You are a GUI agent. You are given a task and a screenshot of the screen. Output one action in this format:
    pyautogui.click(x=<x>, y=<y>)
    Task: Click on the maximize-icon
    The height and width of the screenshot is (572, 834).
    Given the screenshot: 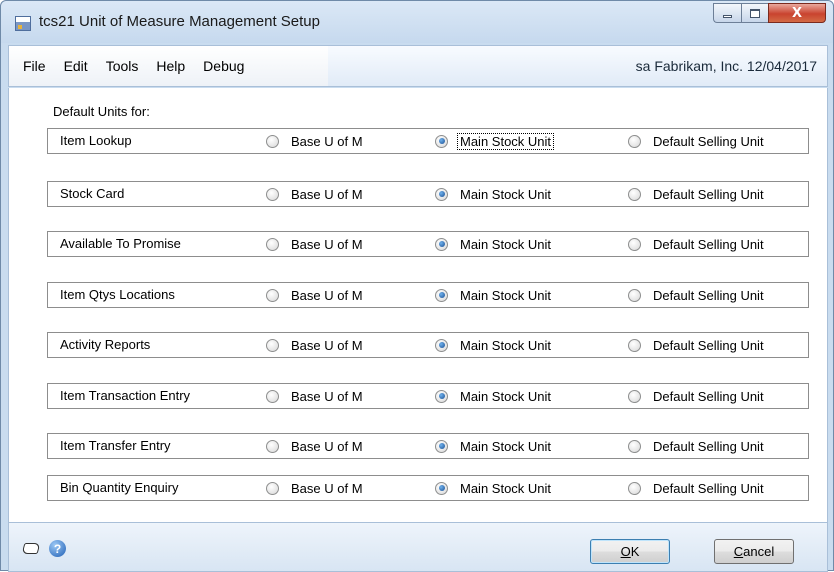 What is the action you would take?
    pyautogui.click(x=755, y=13)
    